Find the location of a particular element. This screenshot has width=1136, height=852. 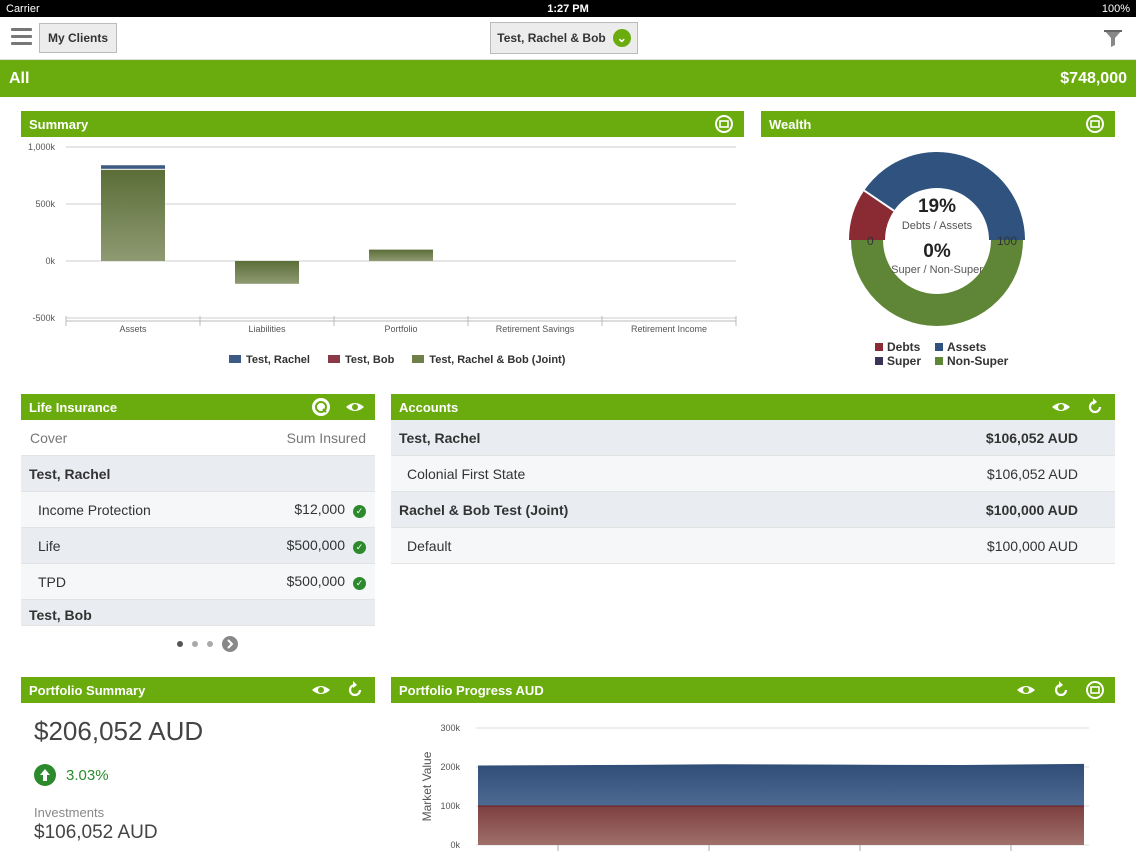

legend-swatch-joint is located at coordinates (418, 359).